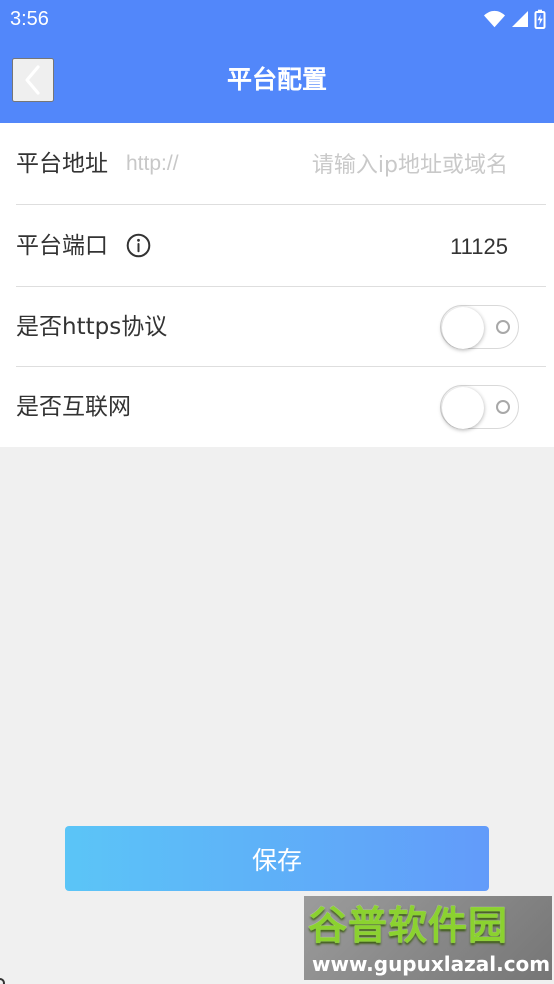  Describe the element at coordinates (152, 163) in the screenshot. I see `protocol-prefix: http://` at that location.